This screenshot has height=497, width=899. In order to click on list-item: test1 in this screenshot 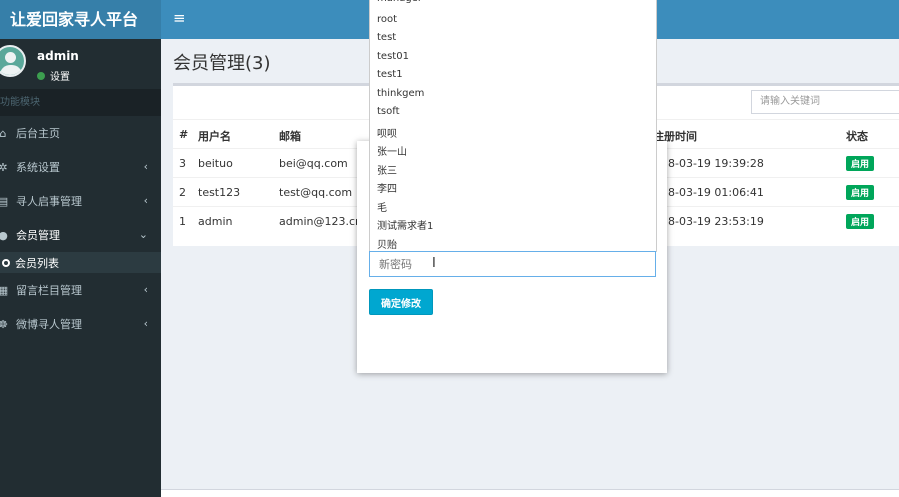, I will do `click(390, 74)`.